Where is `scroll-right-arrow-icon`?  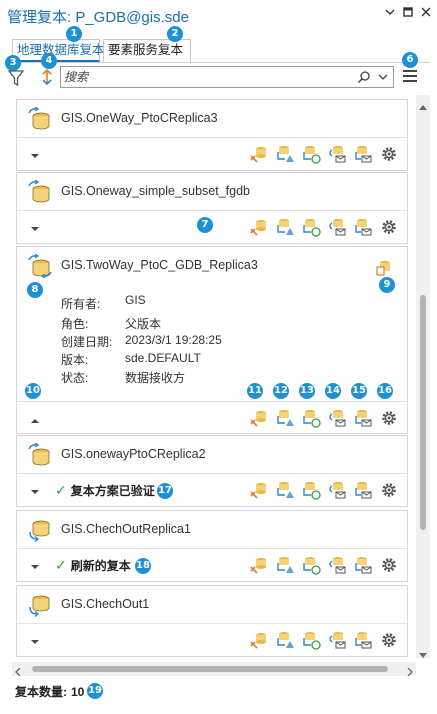 scroll-right-arrow-icon is located at coordinates (410, 671).